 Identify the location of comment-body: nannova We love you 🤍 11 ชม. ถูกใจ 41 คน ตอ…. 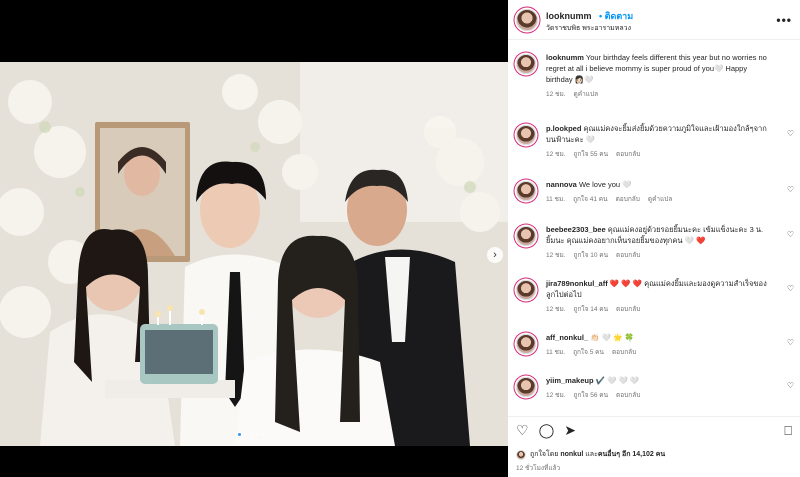
(660, 191).